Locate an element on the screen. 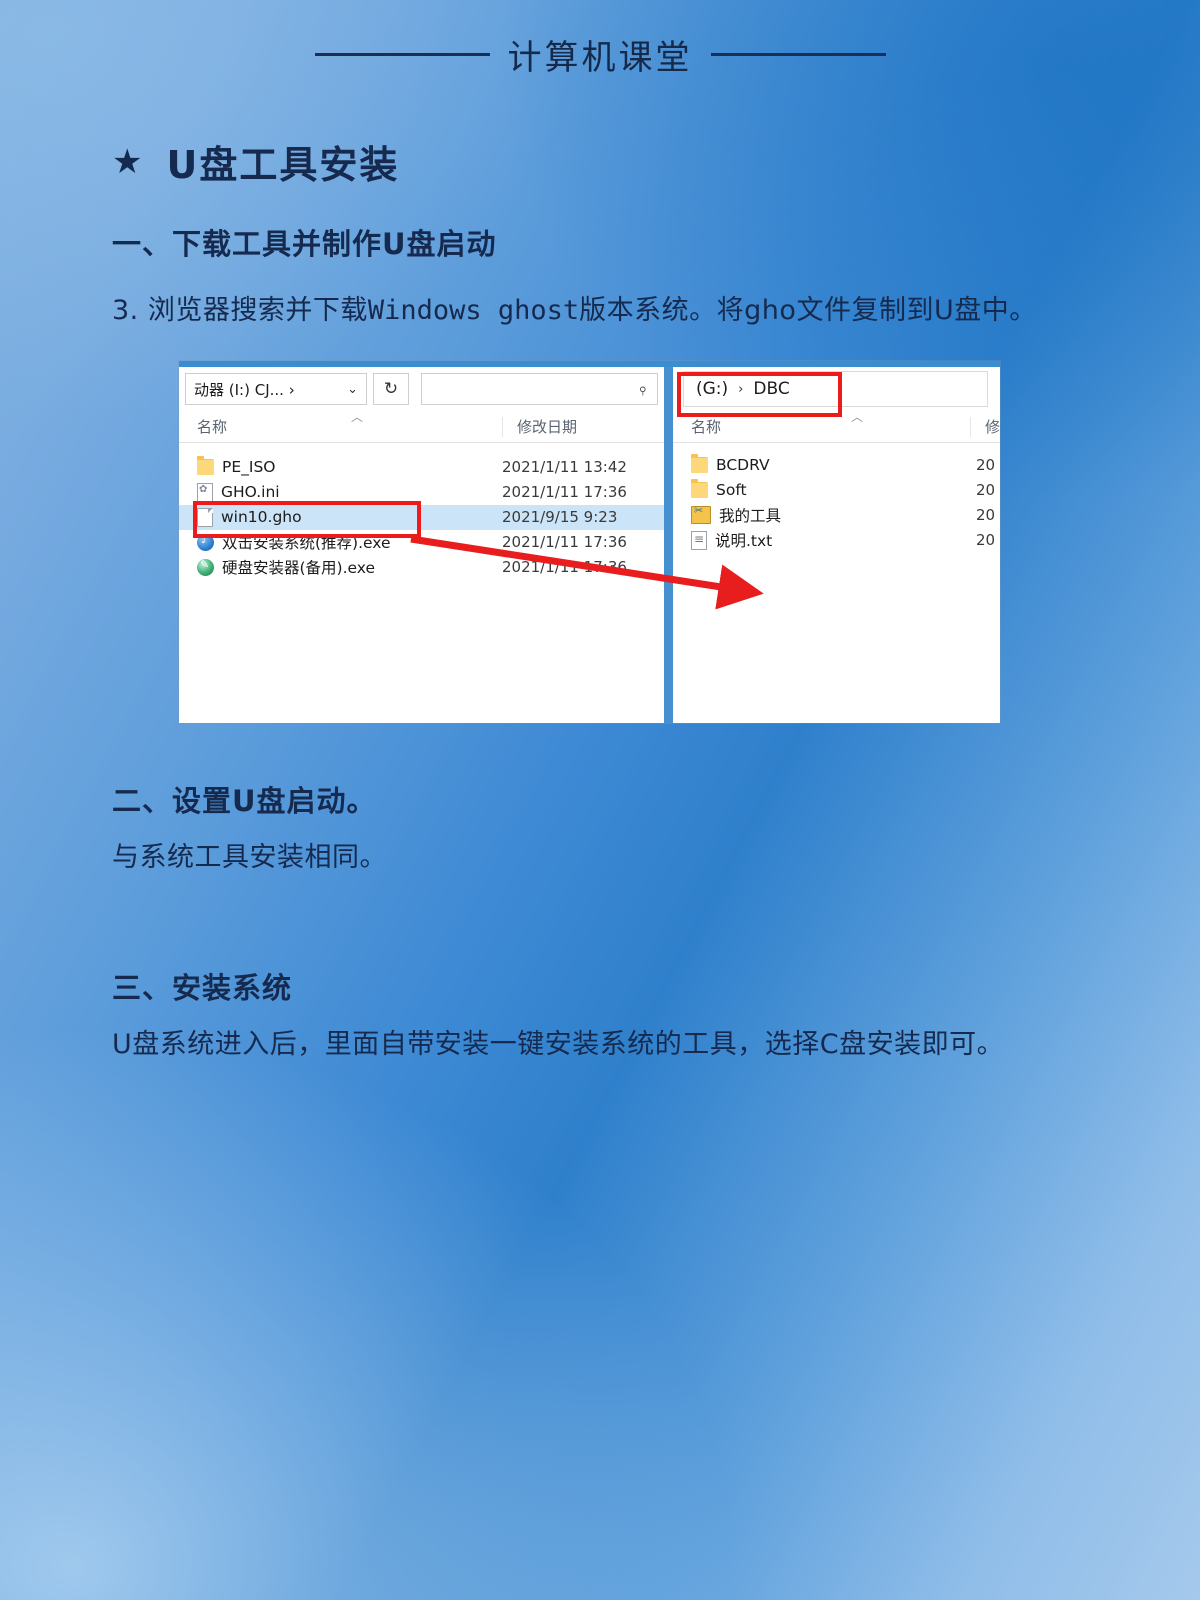 The height and width of the screenshot is (1600, 1200). left-toolbar: 动器 (I:) CJ... › ⌄ ↻ ⌕ is located at coordinates (421, 389).